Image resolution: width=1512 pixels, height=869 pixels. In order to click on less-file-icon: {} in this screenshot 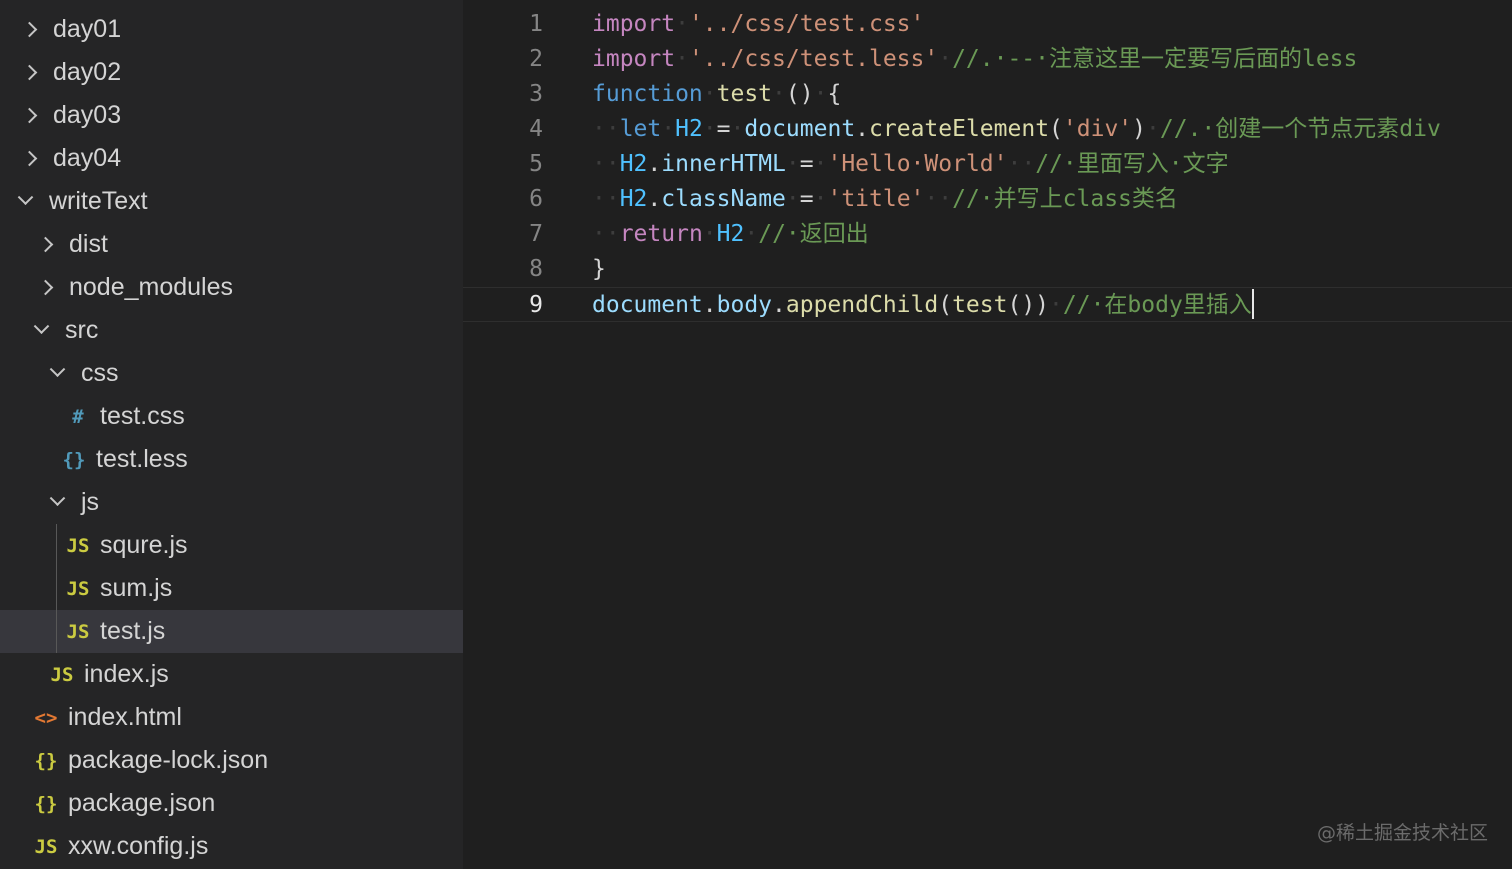, I will do `click(74, 459)`.